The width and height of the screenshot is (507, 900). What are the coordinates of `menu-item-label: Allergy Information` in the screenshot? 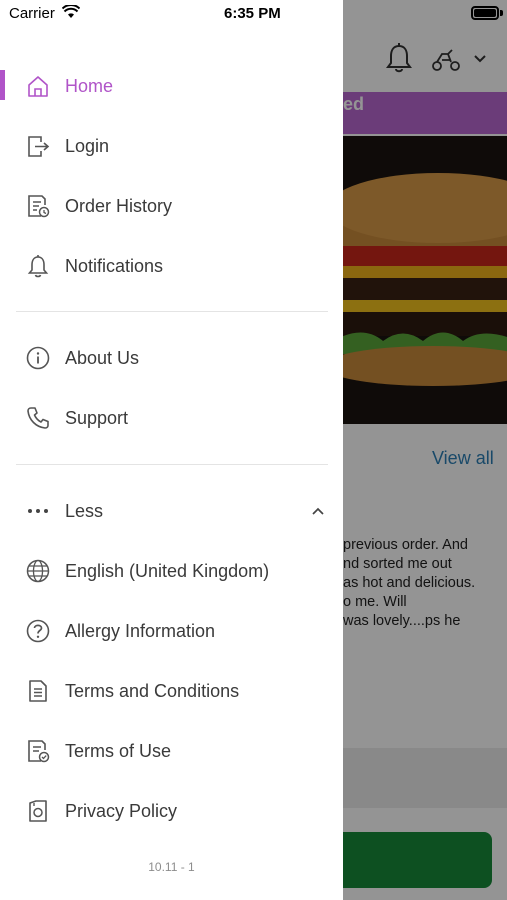 It's located at (140, 630).